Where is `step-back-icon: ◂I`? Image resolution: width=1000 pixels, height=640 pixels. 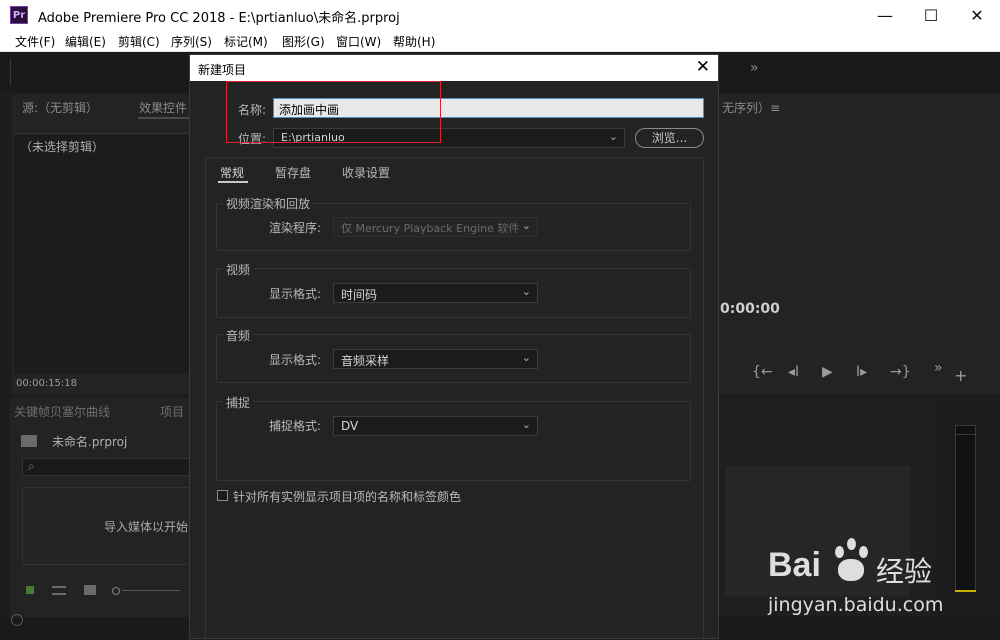 step-back-icon: ◂I is located at coordinates (793, 372).